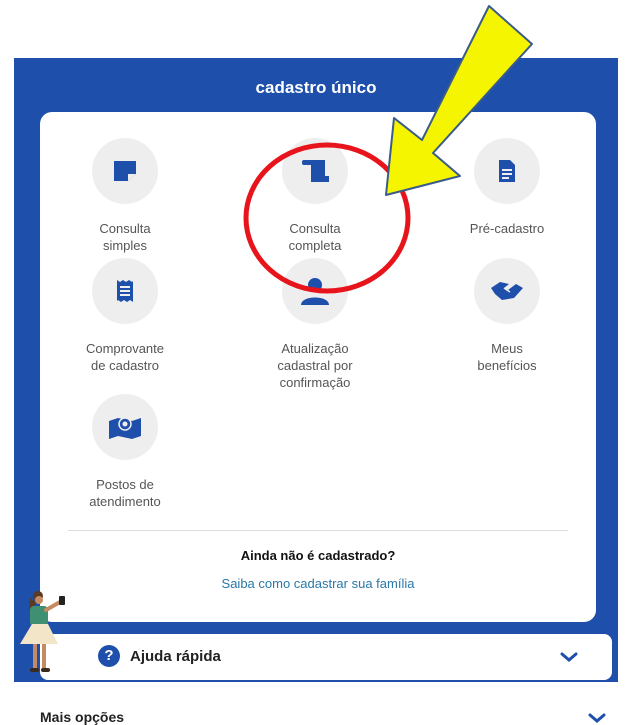 This screenshot has height=725, width=632. I want to click on map-pin-icon, so click(125, 428).